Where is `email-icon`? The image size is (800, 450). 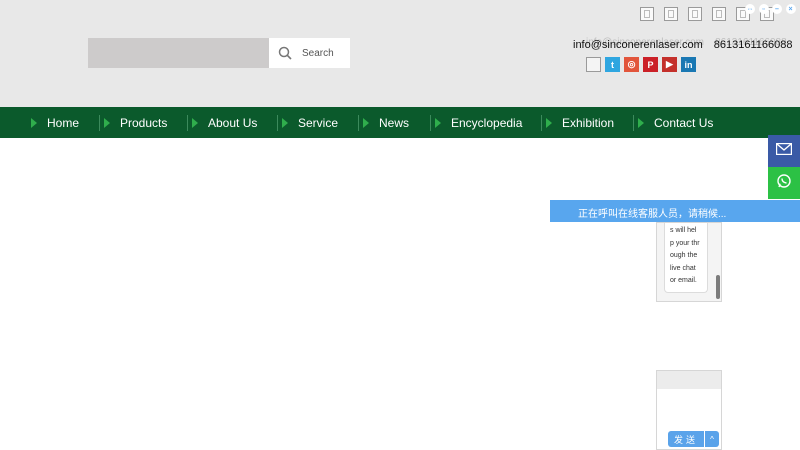 email-icon is located at coordinates (784, 151).